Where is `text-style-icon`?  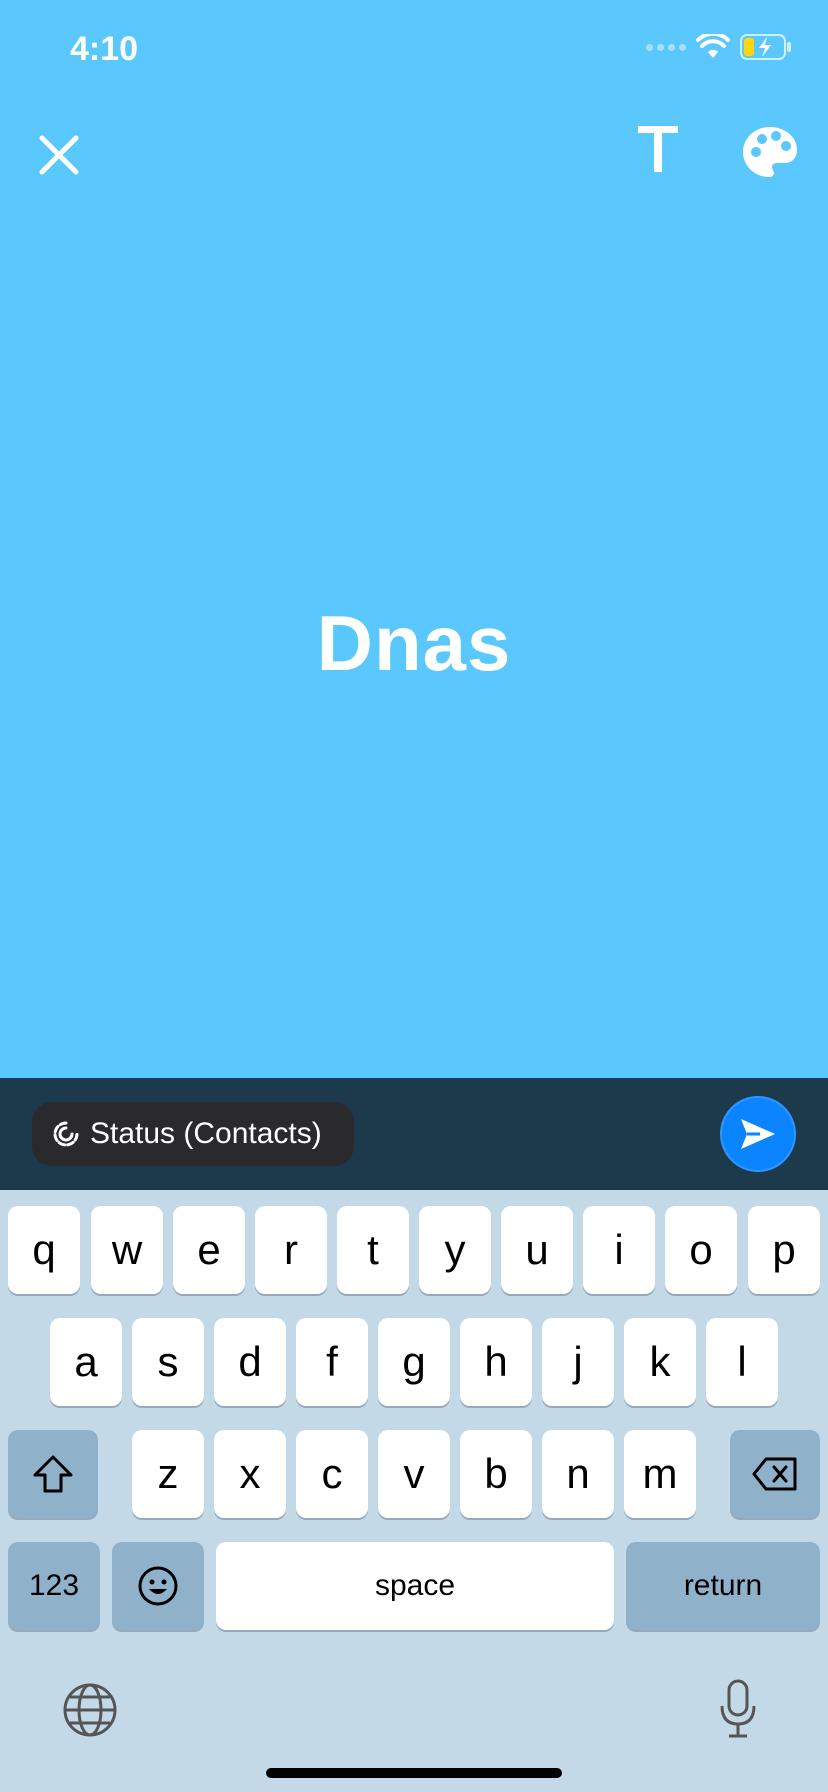
text-style-icon is located at coordinates (658, 149).